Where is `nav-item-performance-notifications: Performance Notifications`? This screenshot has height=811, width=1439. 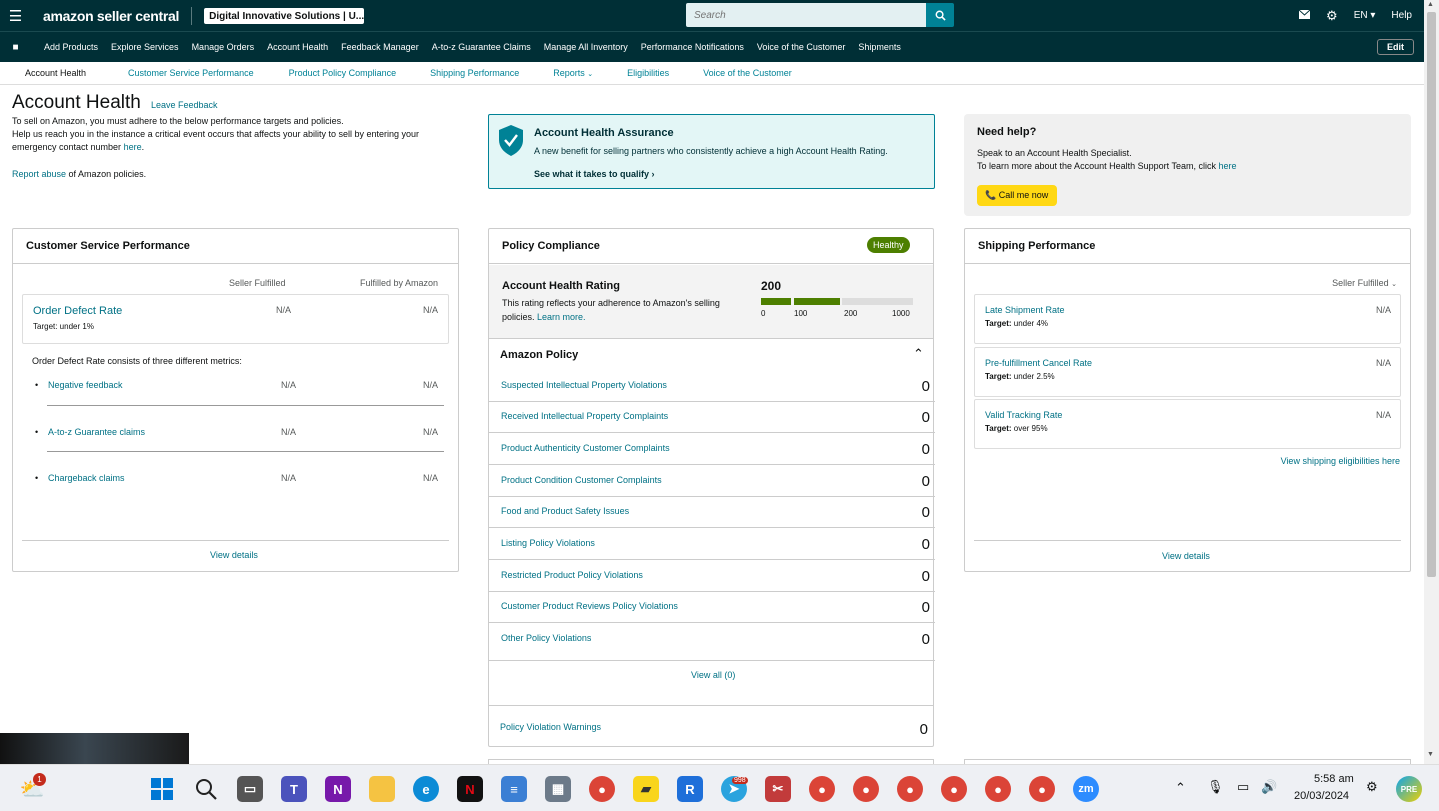
nav-item-performance-notifications: Performance Notifications is located at coordinates (692, 47).